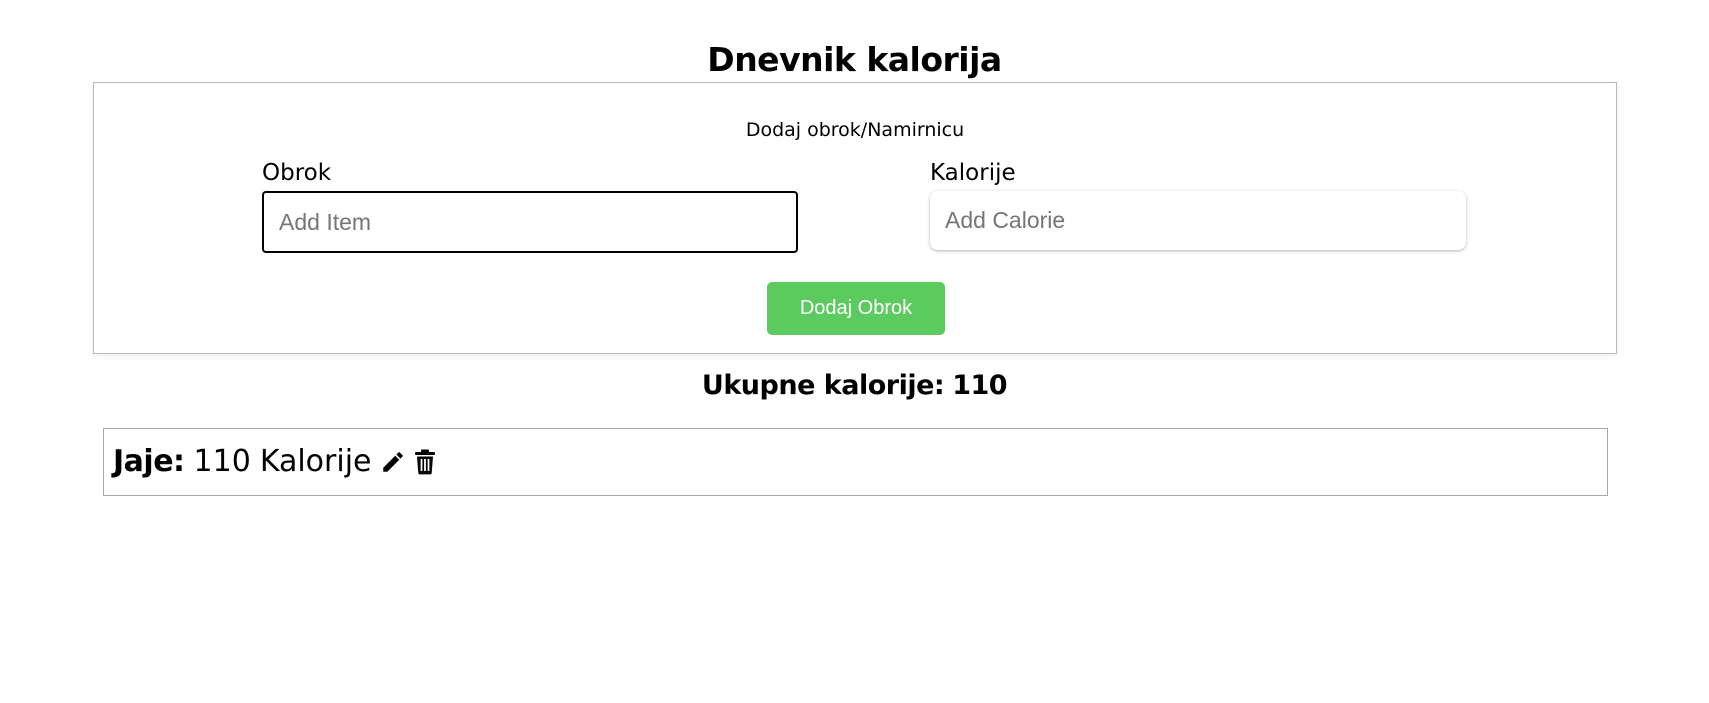 The height and width of the screenshot is (703, 1709). What do you see at coordinates (393, 462) in the screenshot?
I see `pencil-icon` at bounding box center [393, 462].